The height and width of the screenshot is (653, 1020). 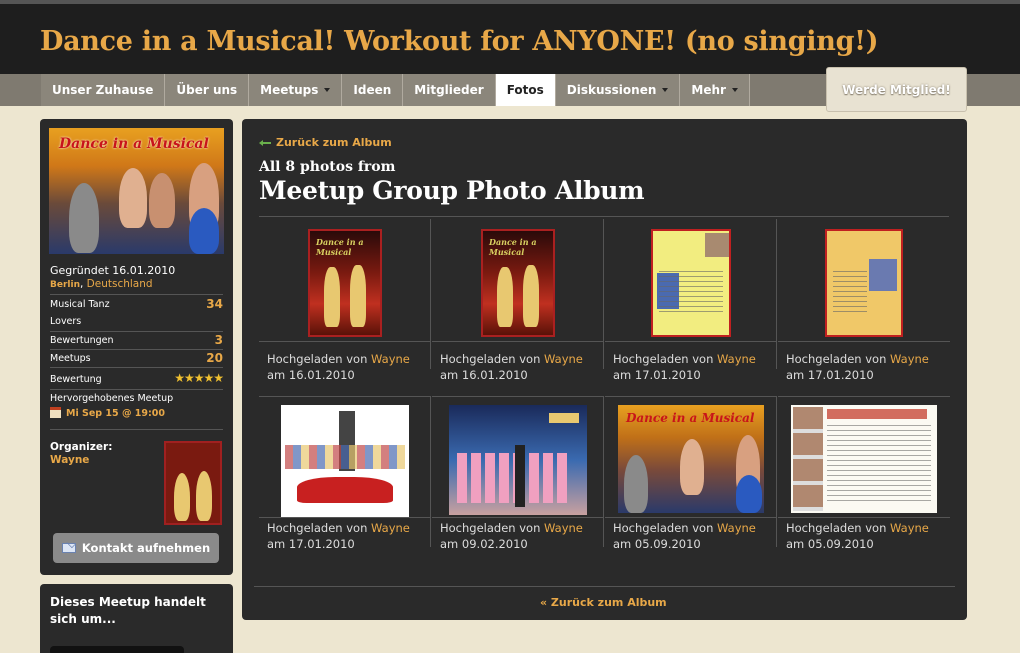 I want to click on nav-item-label: Mitglieder, so click(x=449, y=90).